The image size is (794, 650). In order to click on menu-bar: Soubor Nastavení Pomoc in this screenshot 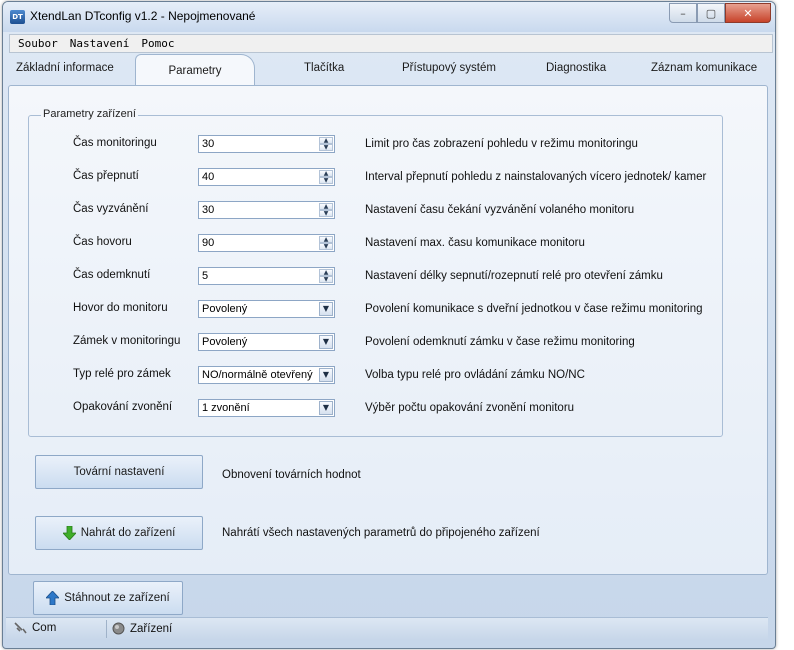, I will do `click(391, 43)`.